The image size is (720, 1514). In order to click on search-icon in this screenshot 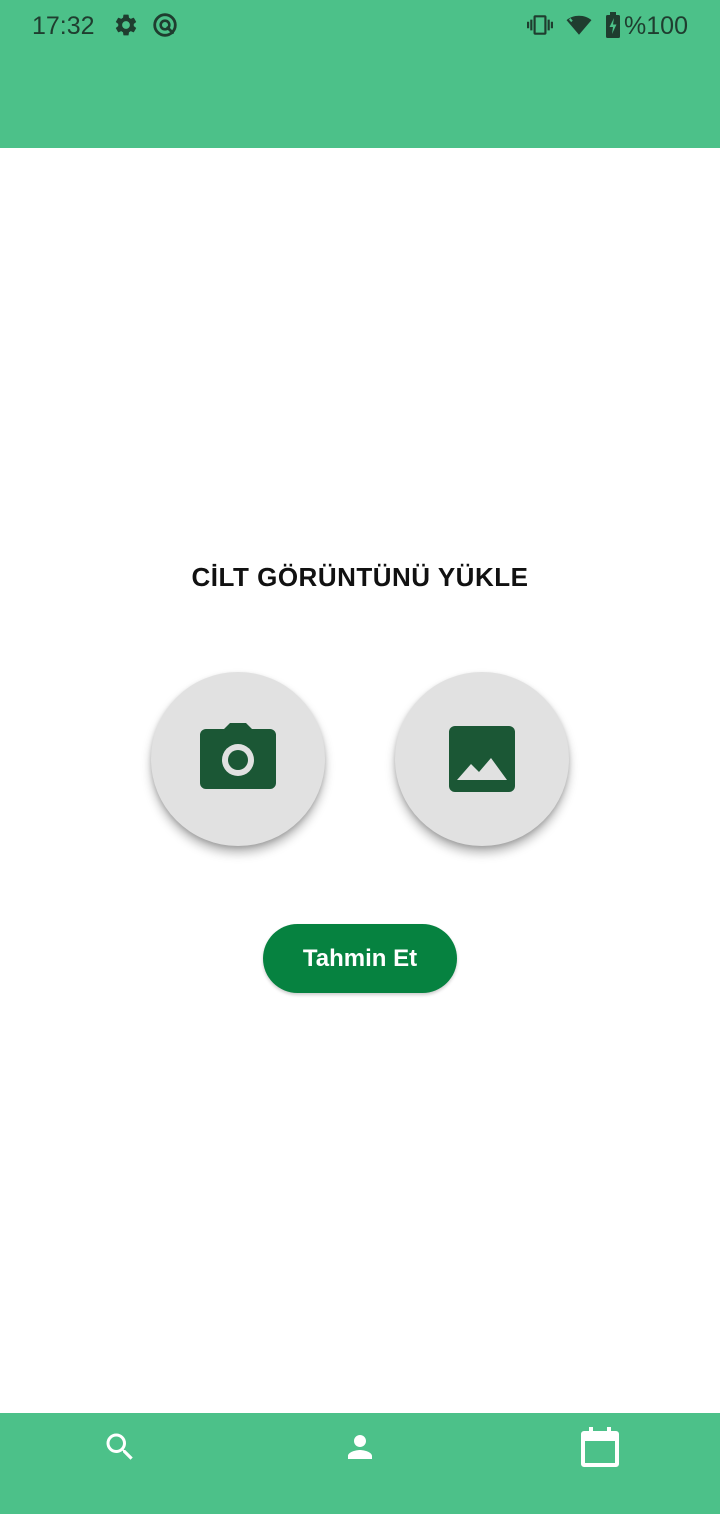, I will do `click(119, 1446)`.